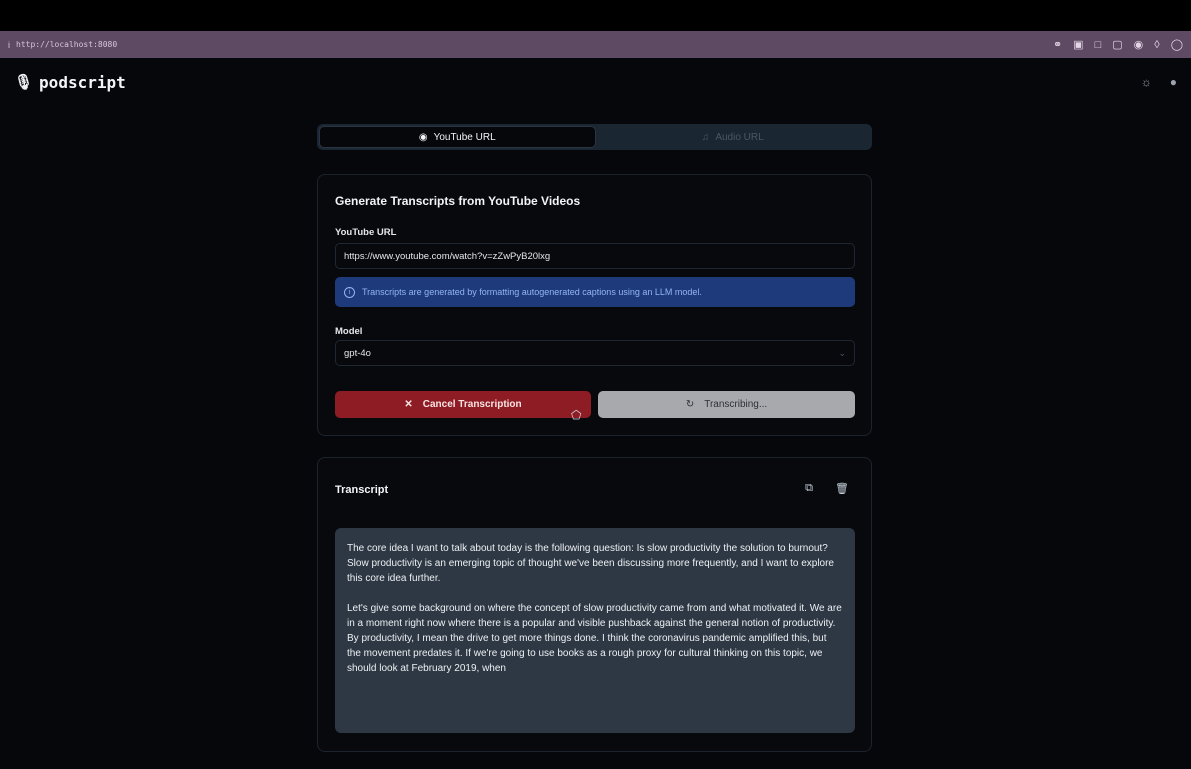  What do you see at coordinates (595, 15) in the screenshot?
I see `screen-top-bar` at bounding box center [595, 15].